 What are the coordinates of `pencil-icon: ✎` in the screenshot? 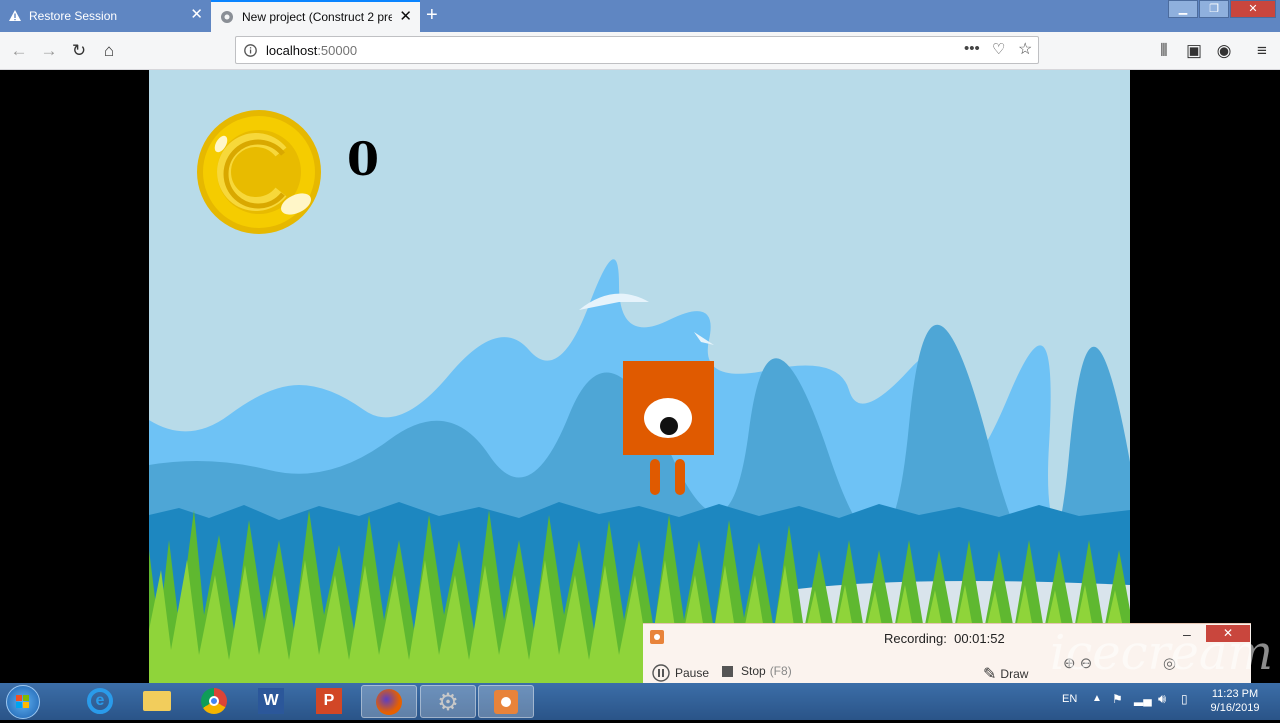 It's located at (990, 674).